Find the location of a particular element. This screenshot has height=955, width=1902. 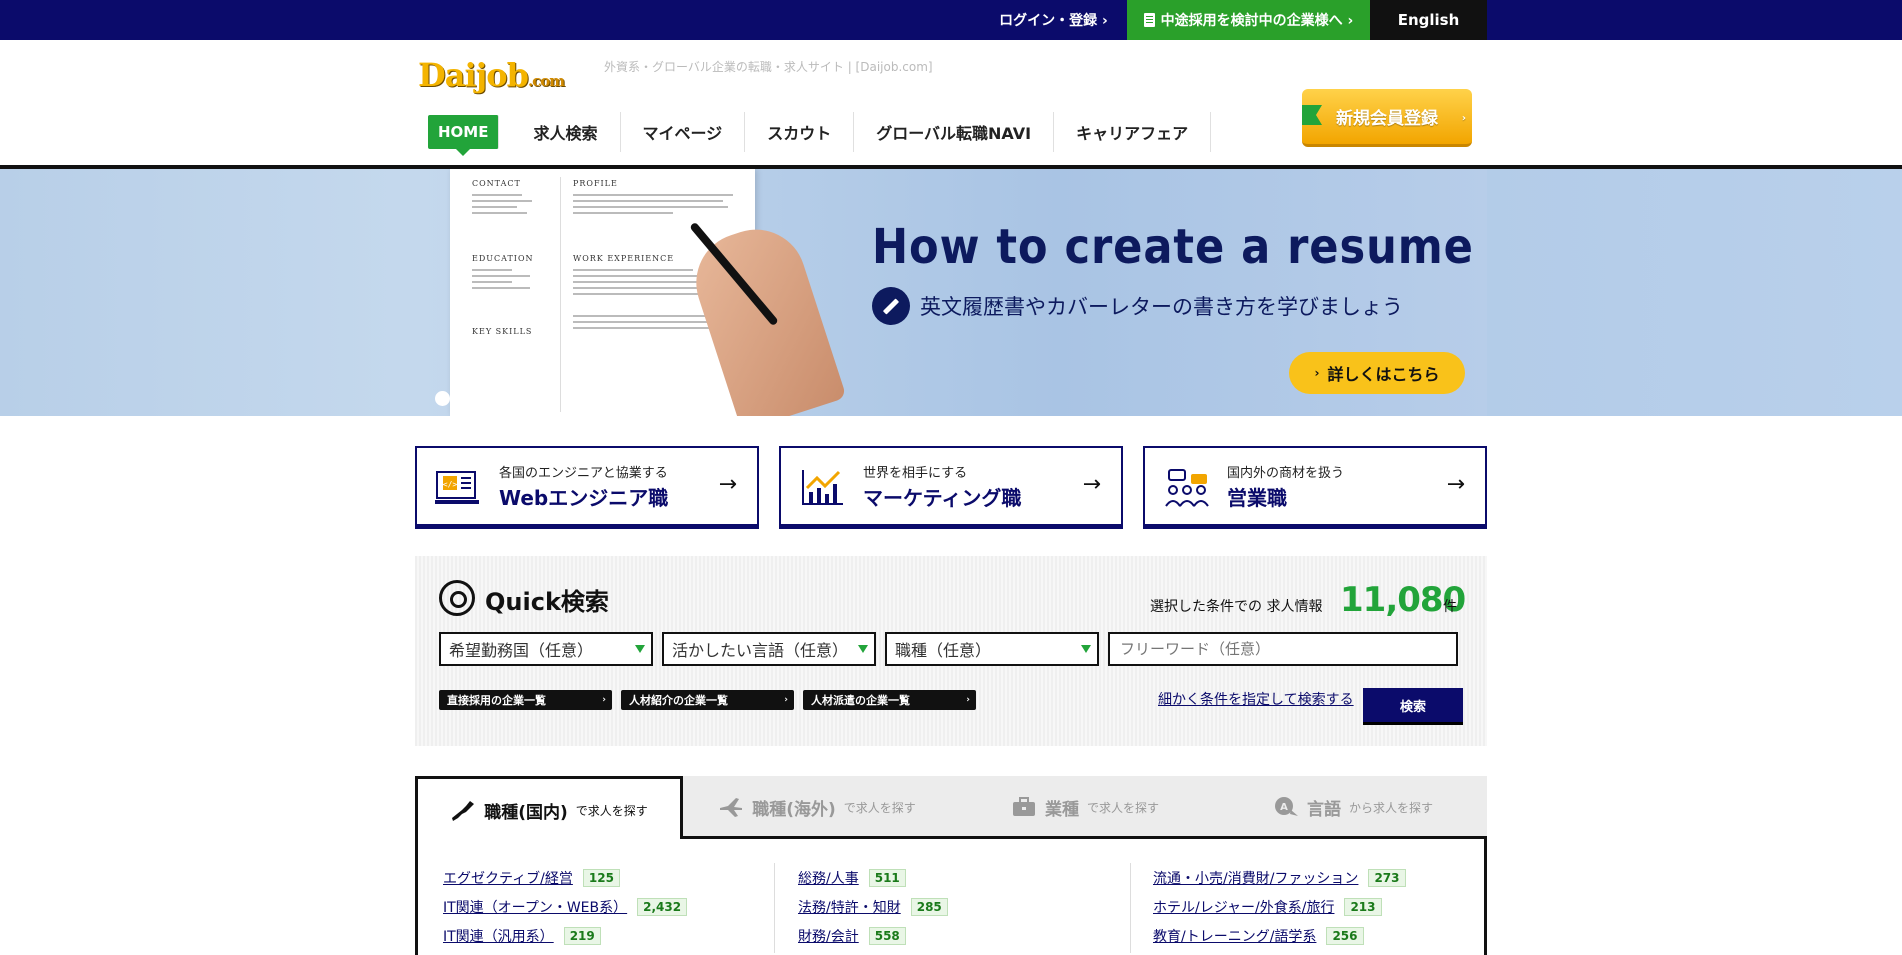

resume-left-column: CONTACT EDUCATION KEY SKILLS is located at coordinates (507, 260).